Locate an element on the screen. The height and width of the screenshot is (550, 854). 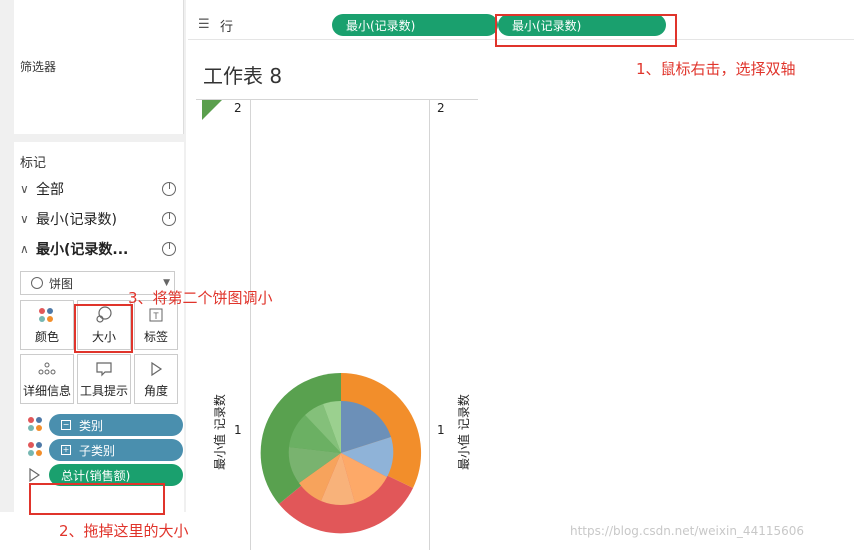
annotation-box-empty-size is located at coordinates (97, 499).